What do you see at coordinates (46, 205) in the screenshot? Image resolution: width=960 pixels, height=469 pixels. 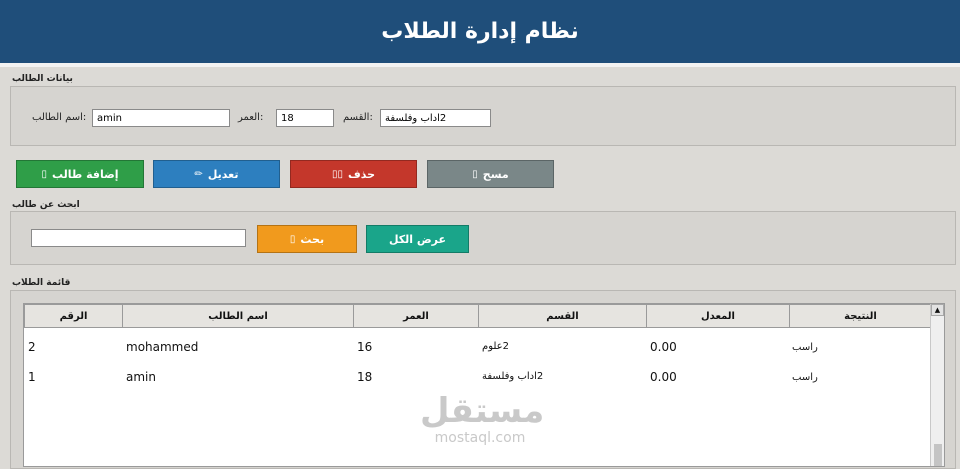 I see `search-group-title: ابحث عن طالب` at bounding box center [46, 205].